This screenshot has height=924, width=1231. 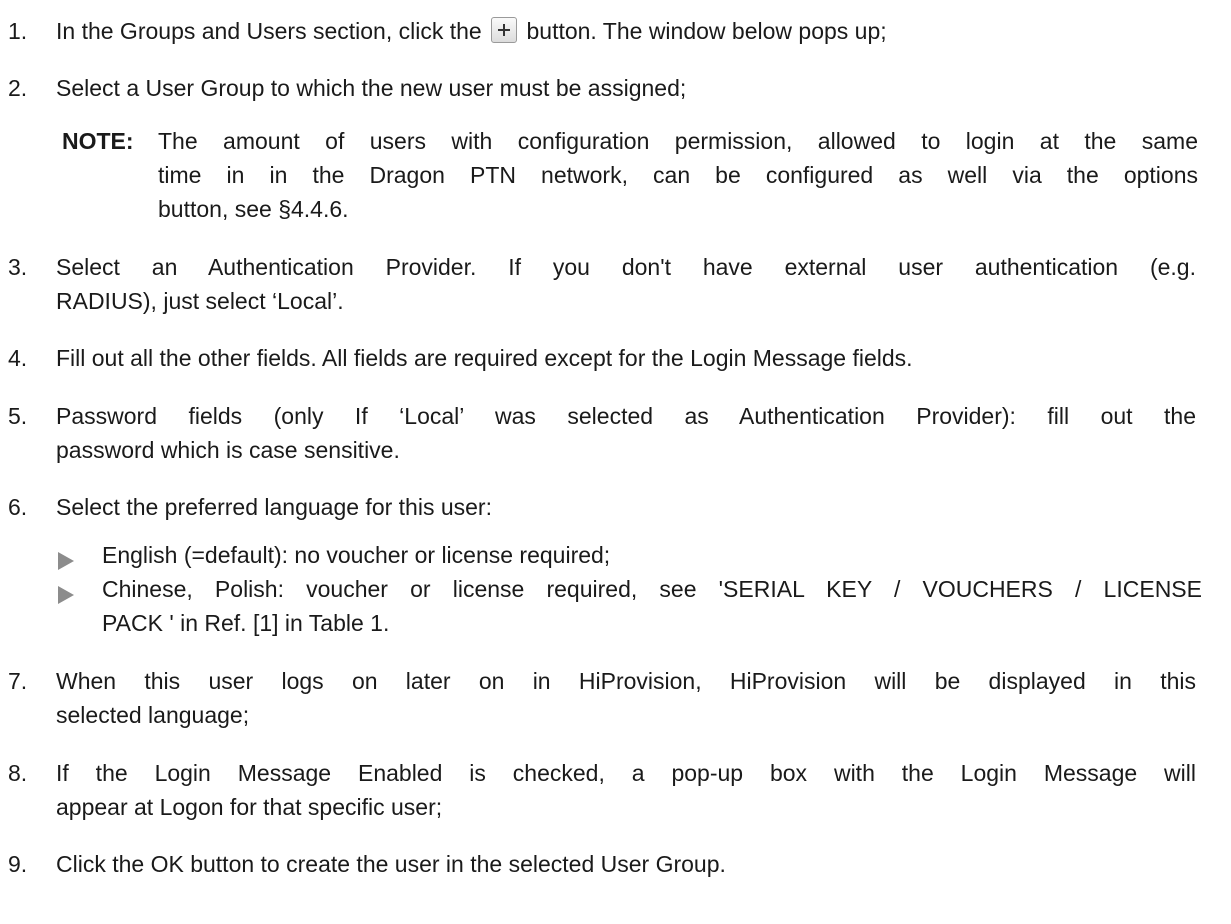 What do you see at coordinates (200, 301) in the screenshot?
I see `step-text: RADIUS), just select ‘Local’.` at bounding box center [200, 301].